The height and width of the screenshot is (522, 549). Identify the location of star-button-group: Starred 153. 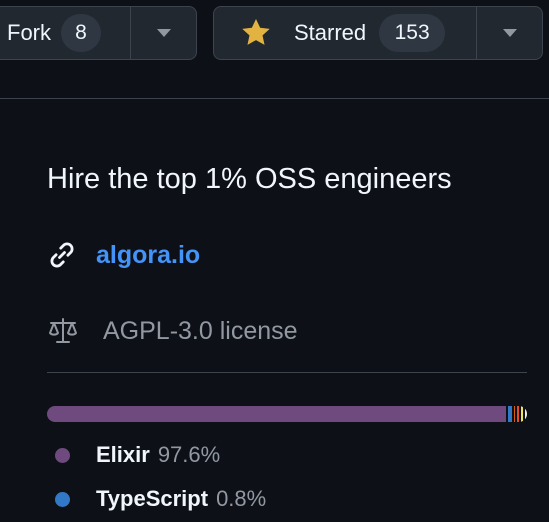
(378, 33).